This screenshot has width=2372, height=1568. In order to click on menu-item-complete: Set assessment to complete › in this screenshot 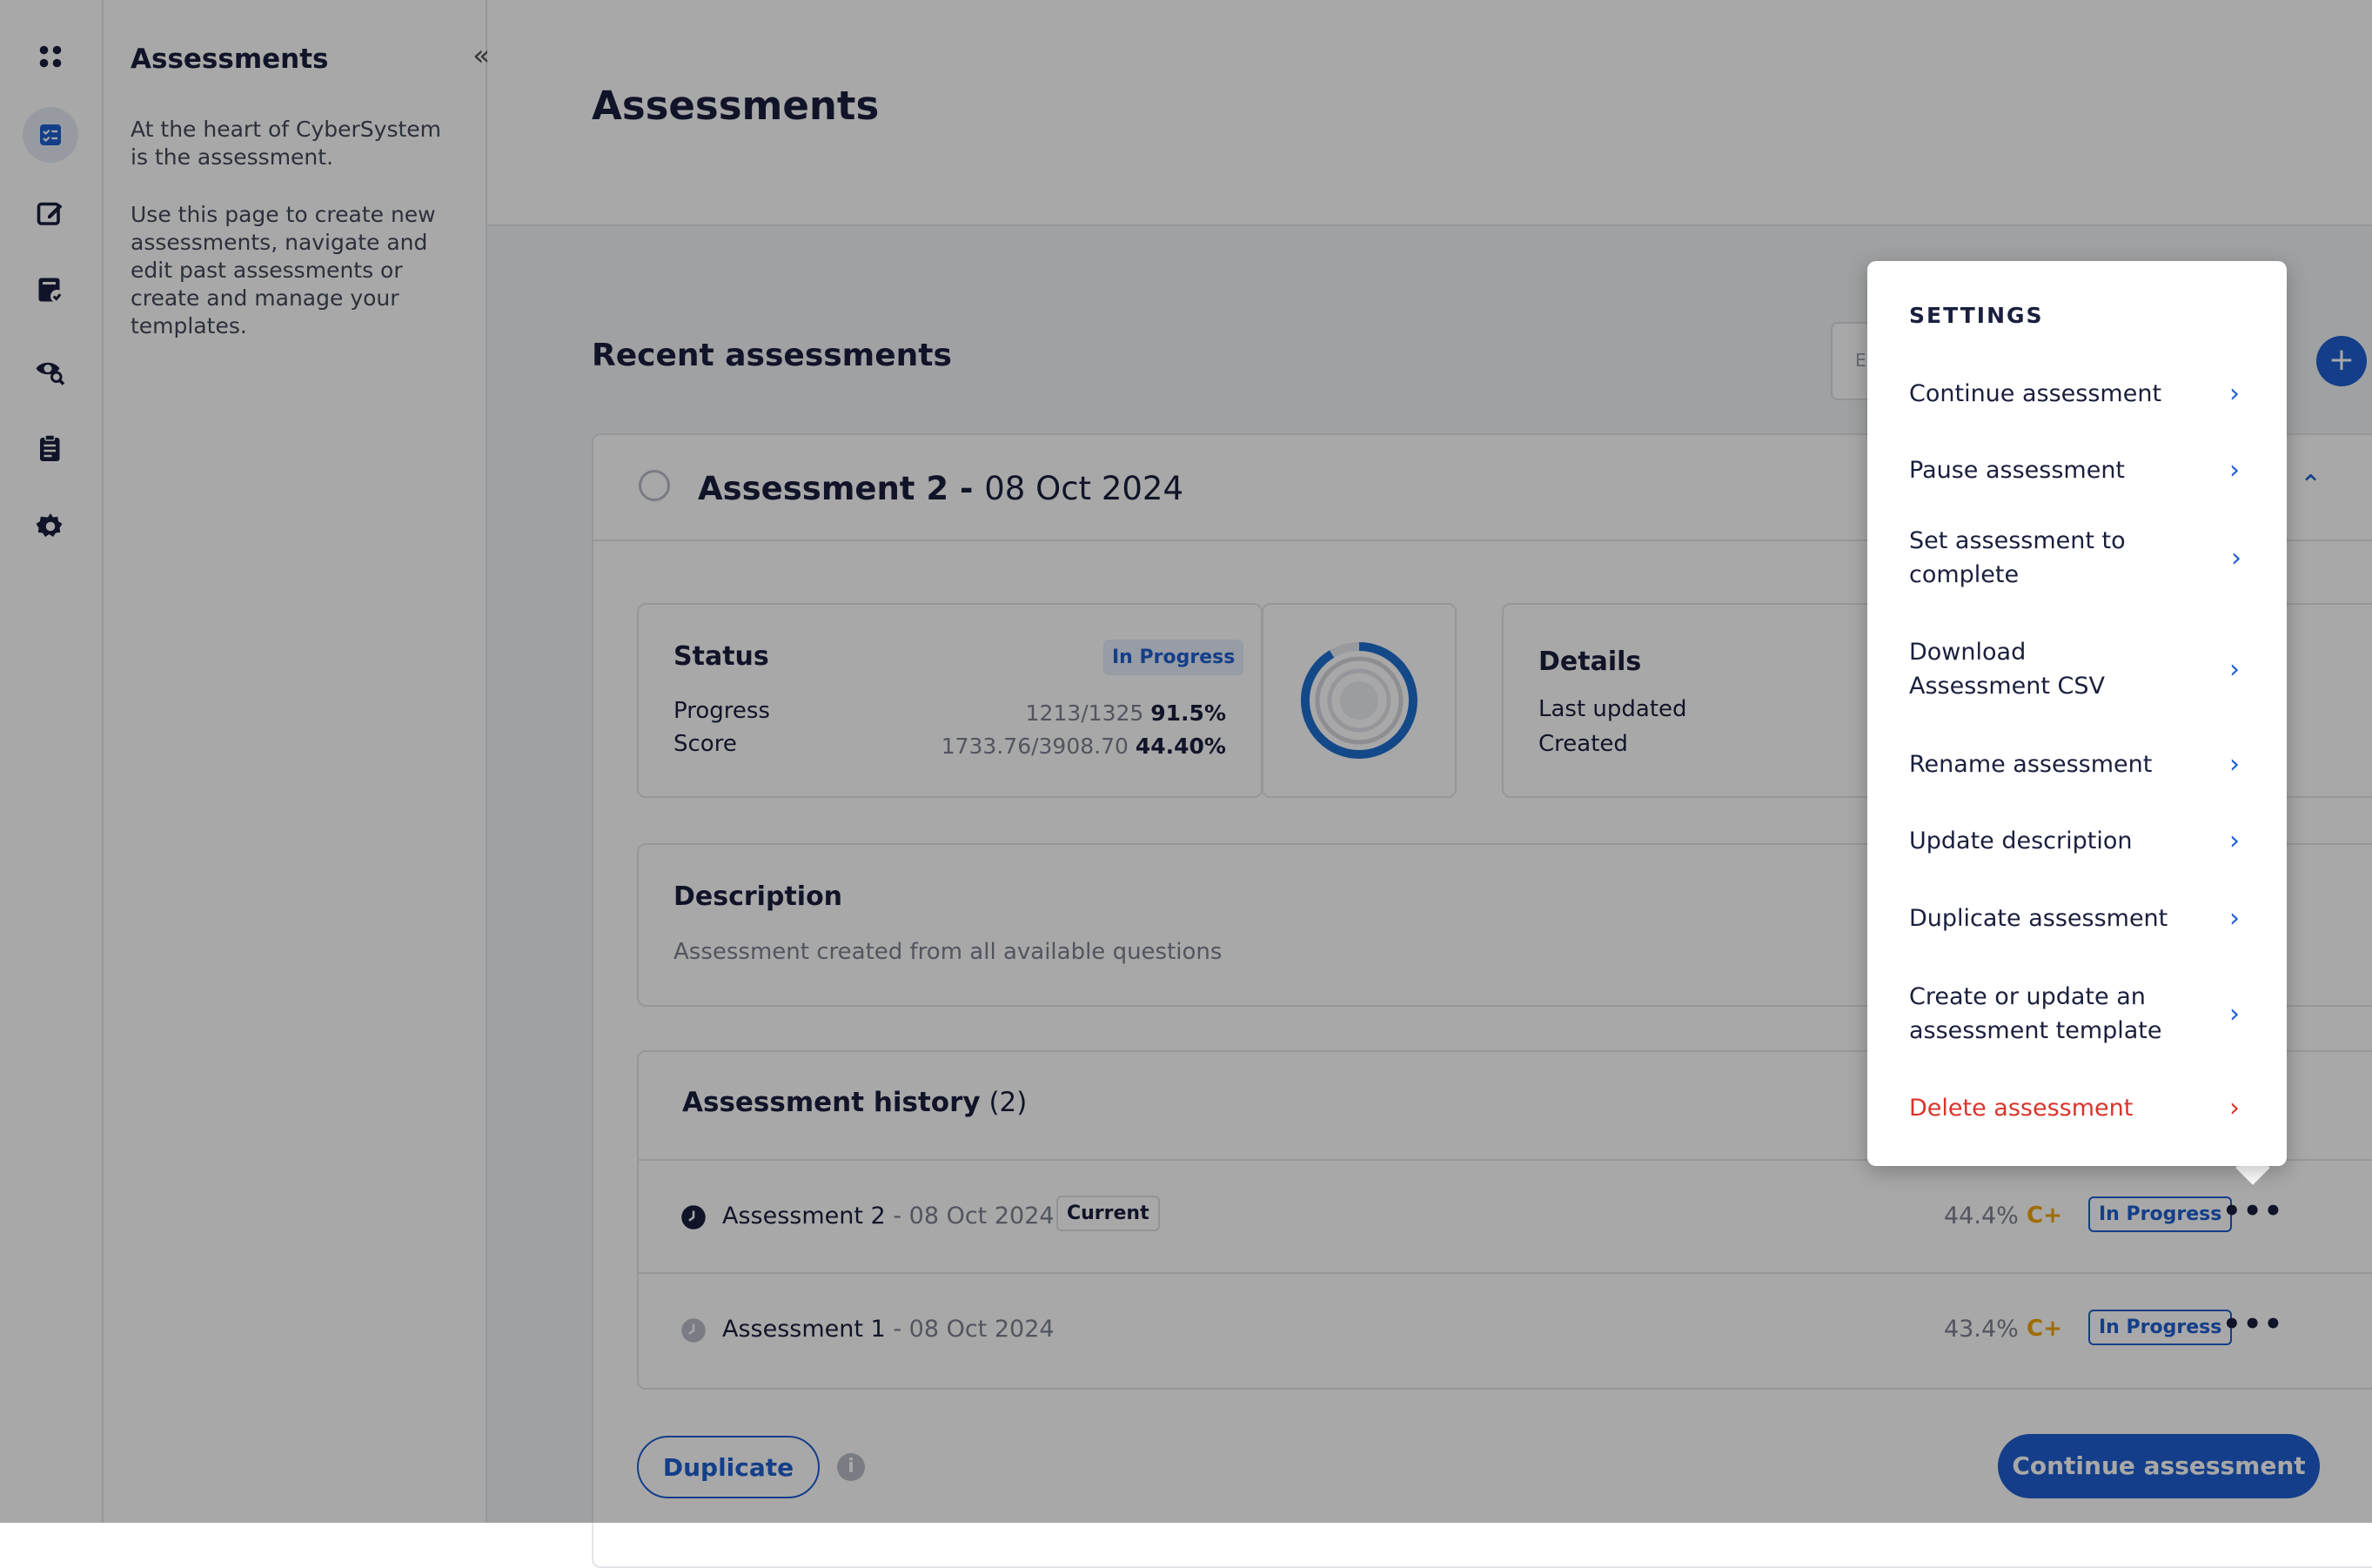, I will do `click(2078, 558)`.